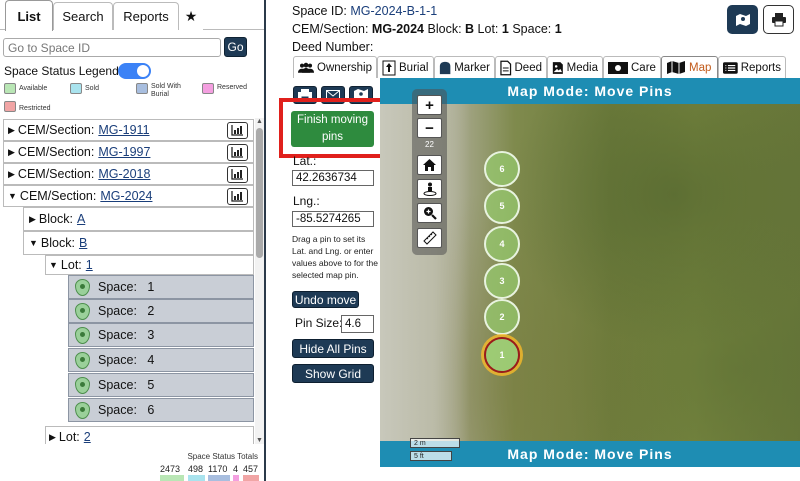 The image size is (800, 481). I want to click on lat-input: 42.2636734, so click(333, 178).